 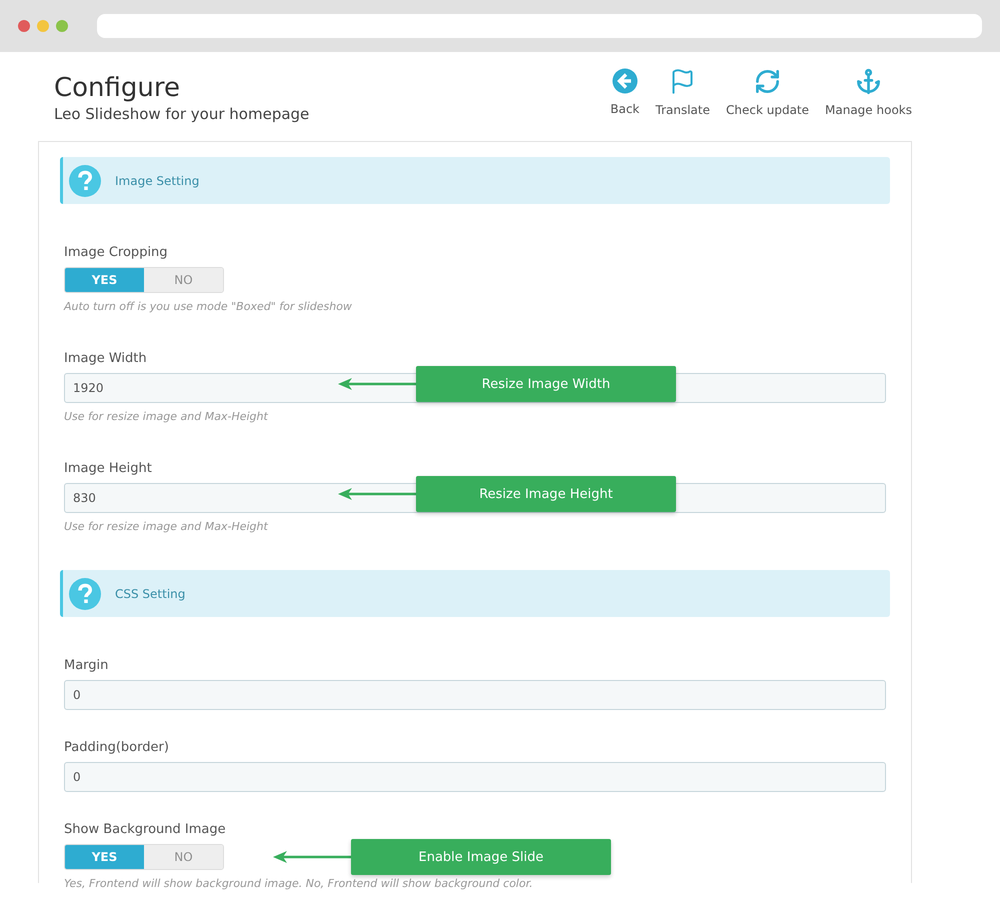 What do you see at coordinates (106, 359) in the screenshot?
I see `field-label: Image Width` at bounding box center [106, 359].